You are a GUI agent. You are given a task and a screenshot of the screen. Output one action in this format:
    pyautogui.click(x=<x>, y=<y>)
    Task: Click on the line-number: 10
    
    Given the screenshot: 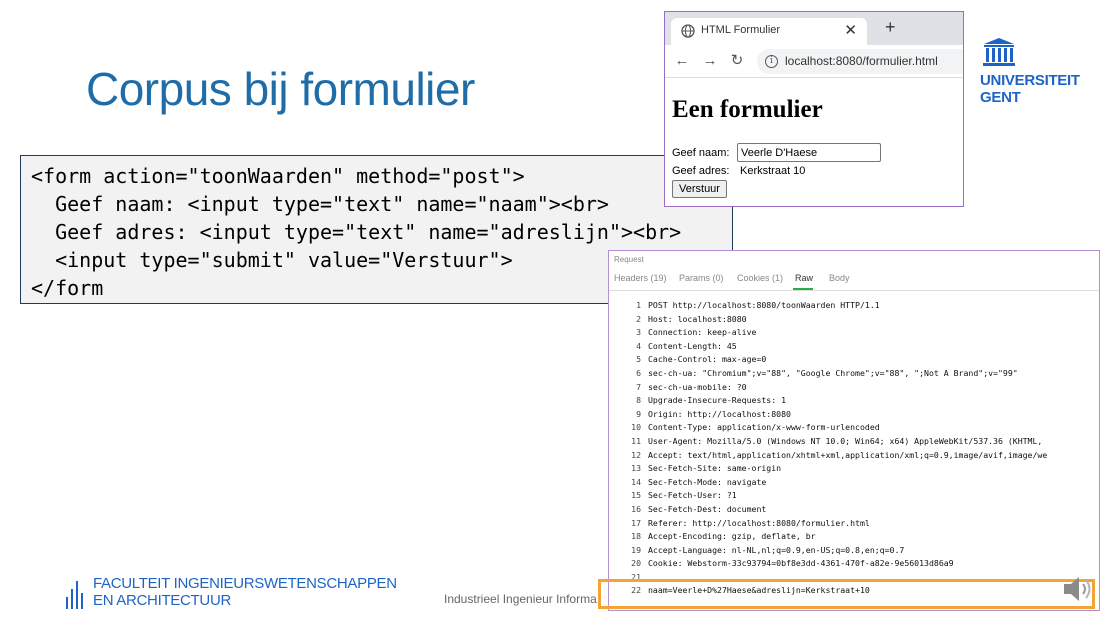 What is the action you would take?
    pyautogui.click(x=636, y=427)
    